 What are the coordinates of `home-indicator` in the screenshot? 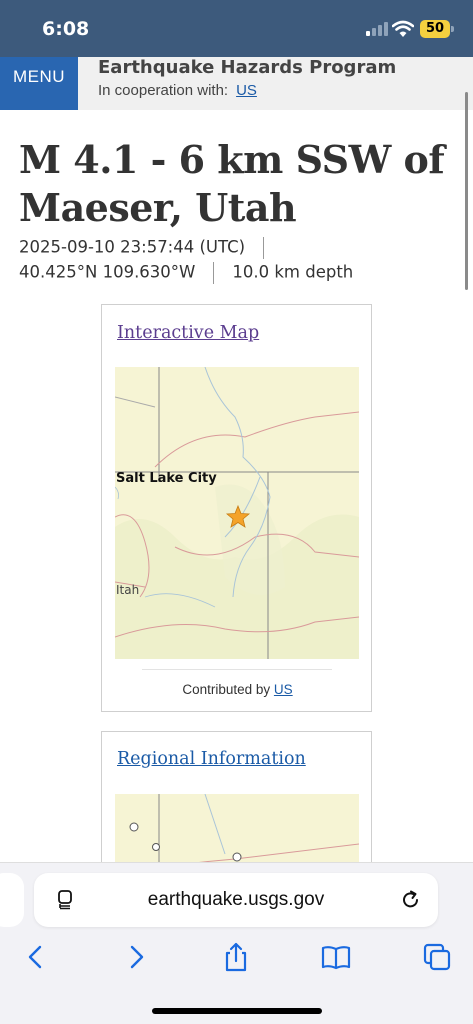 It's located at (237, 1011).